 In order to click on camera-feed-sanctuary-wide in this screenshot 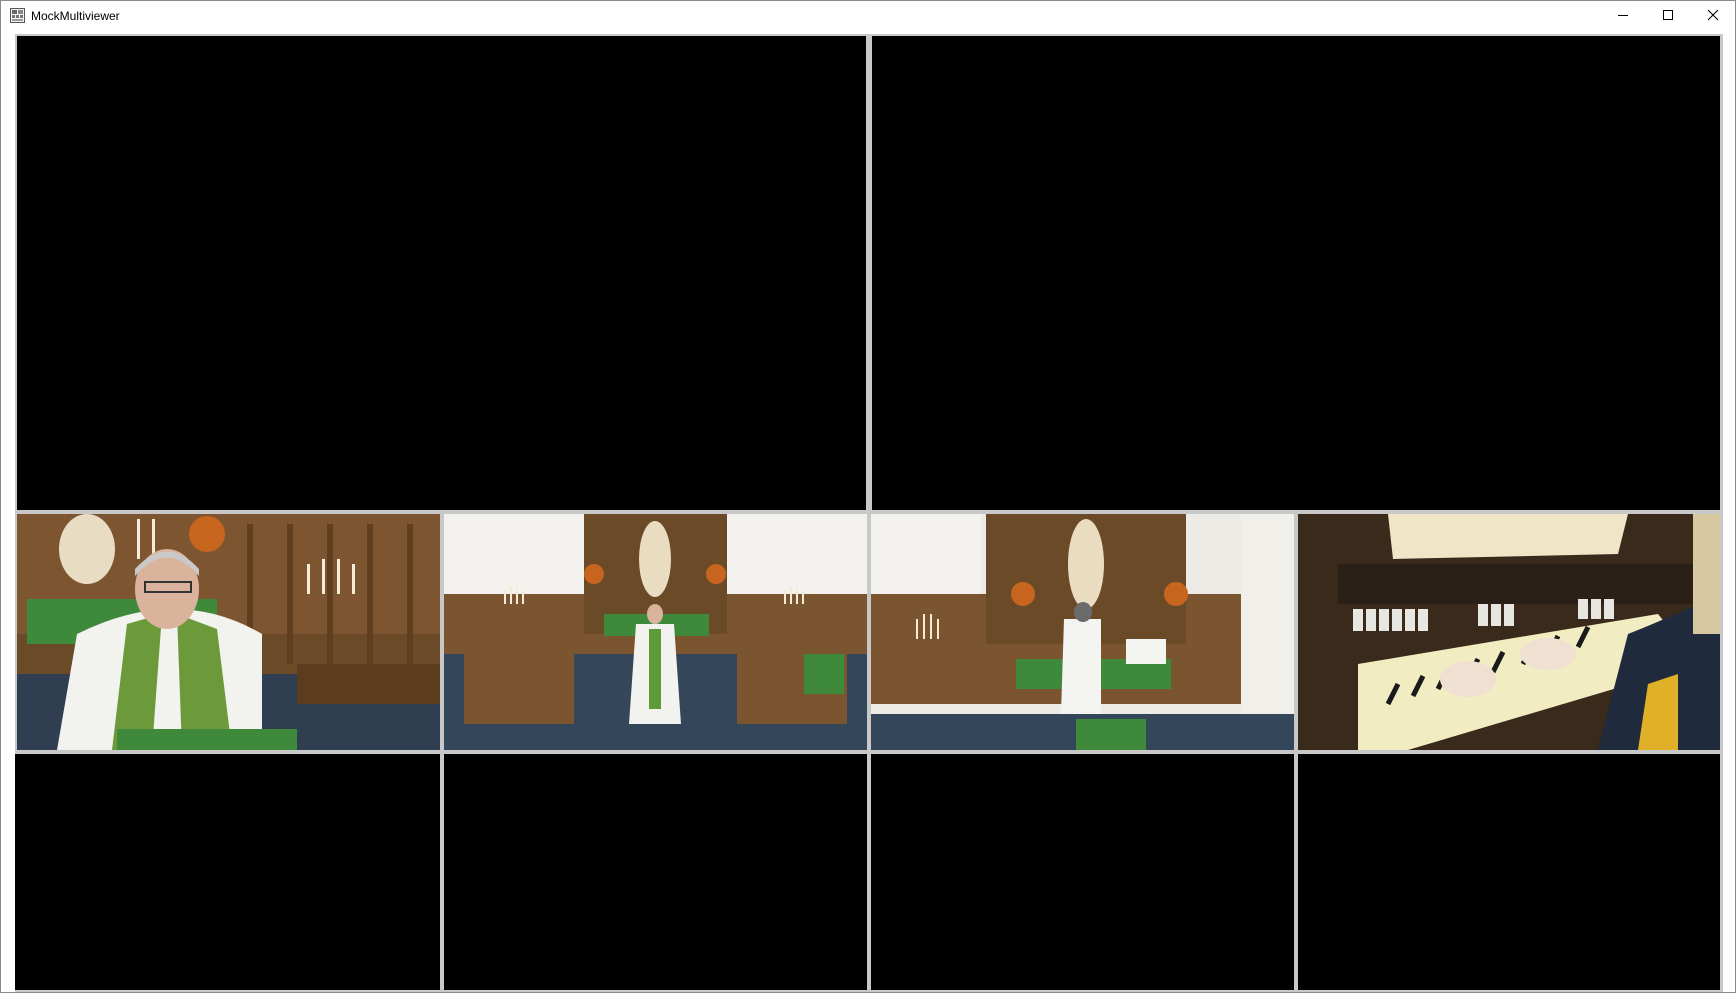, I will do `click(655, 632)`.